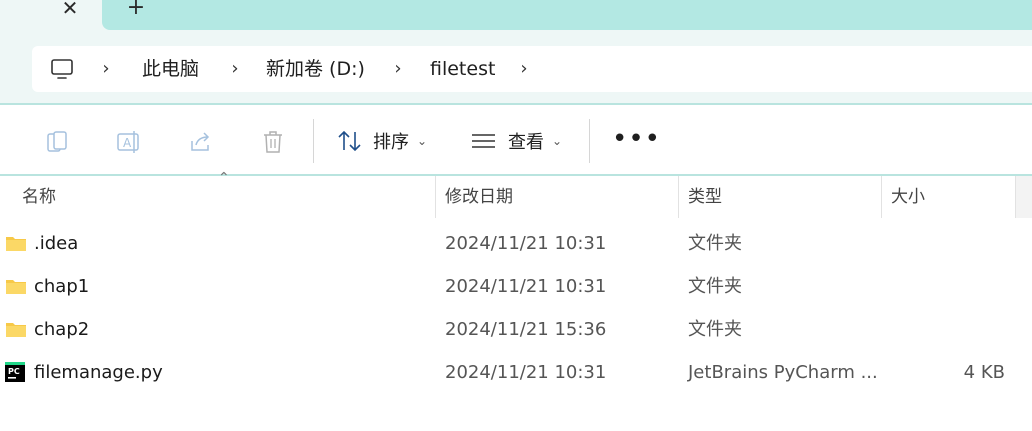  I want to click on share-icon, so click(201, 142).